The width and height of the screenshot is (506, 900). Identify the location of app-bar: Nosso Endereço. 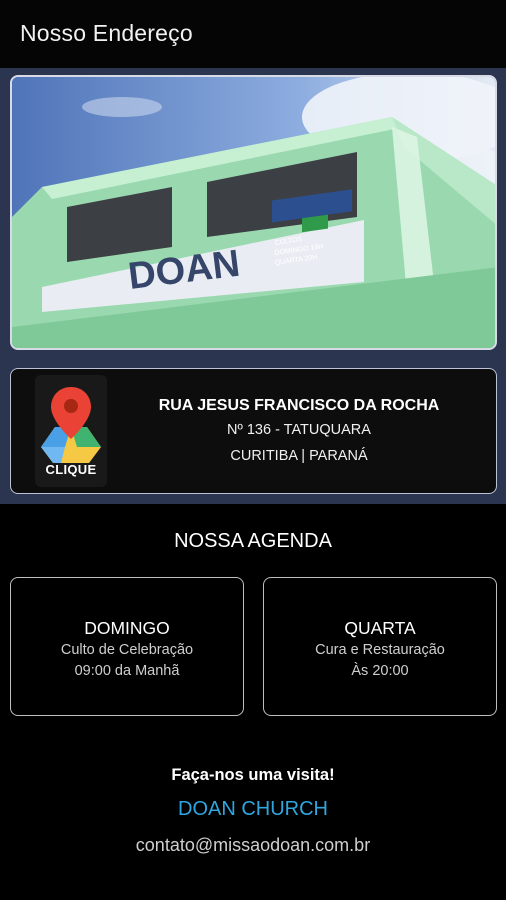
(253, 34).